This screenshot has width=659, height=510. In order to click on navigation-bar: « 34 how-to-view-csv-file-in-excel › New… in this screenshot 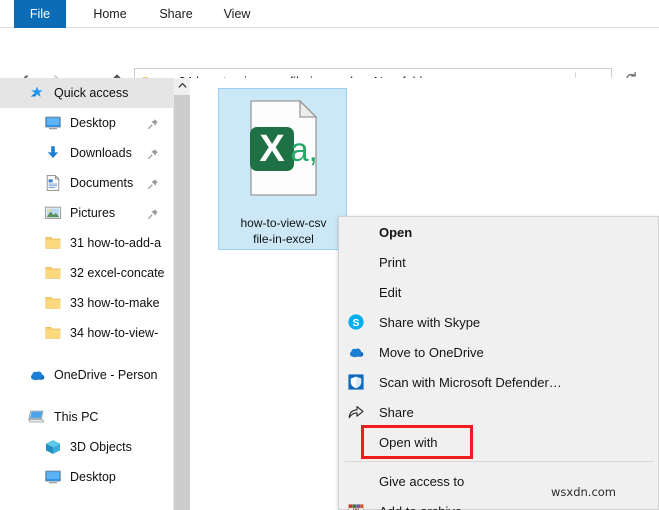, I will do `click(329, 62)`.